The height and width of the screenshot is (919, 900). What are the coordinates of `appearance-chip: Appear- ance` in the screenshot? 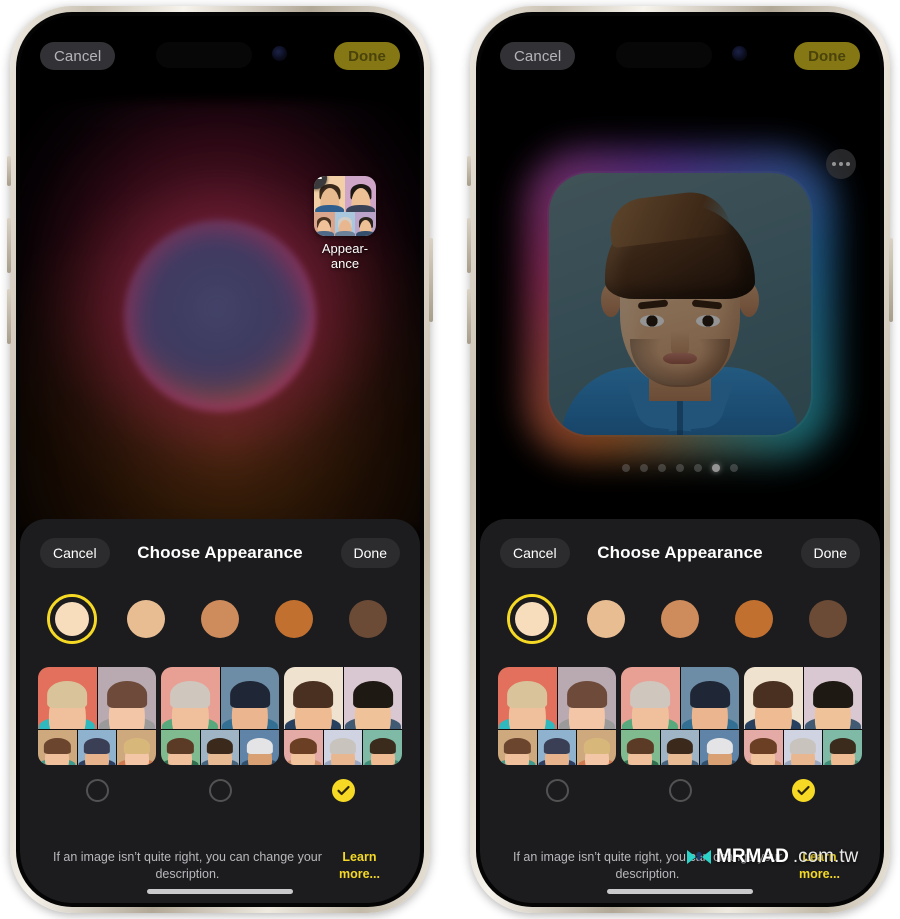 It's located at (345, 223).